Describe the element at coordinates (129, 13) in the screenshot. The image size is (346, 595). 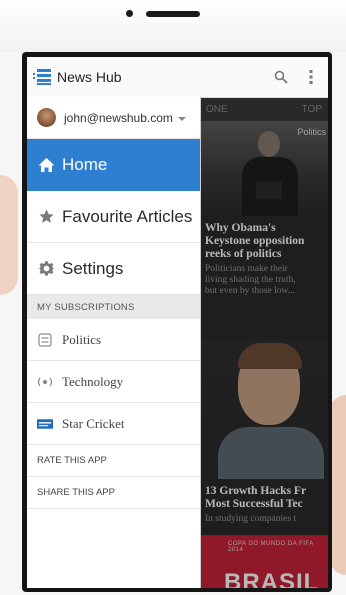
I see `front-camera` at that location.